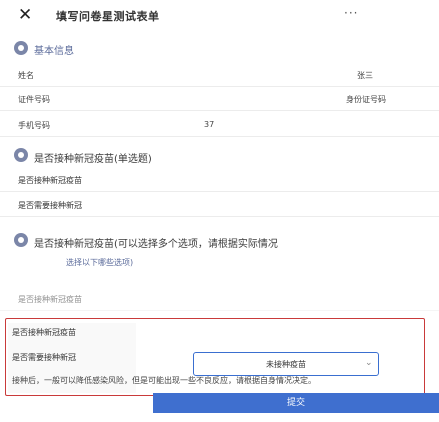 Image resolution: width=439 pixels, height=422 pixels. I want to click on field-phone-value: 37, so click(209, 124).